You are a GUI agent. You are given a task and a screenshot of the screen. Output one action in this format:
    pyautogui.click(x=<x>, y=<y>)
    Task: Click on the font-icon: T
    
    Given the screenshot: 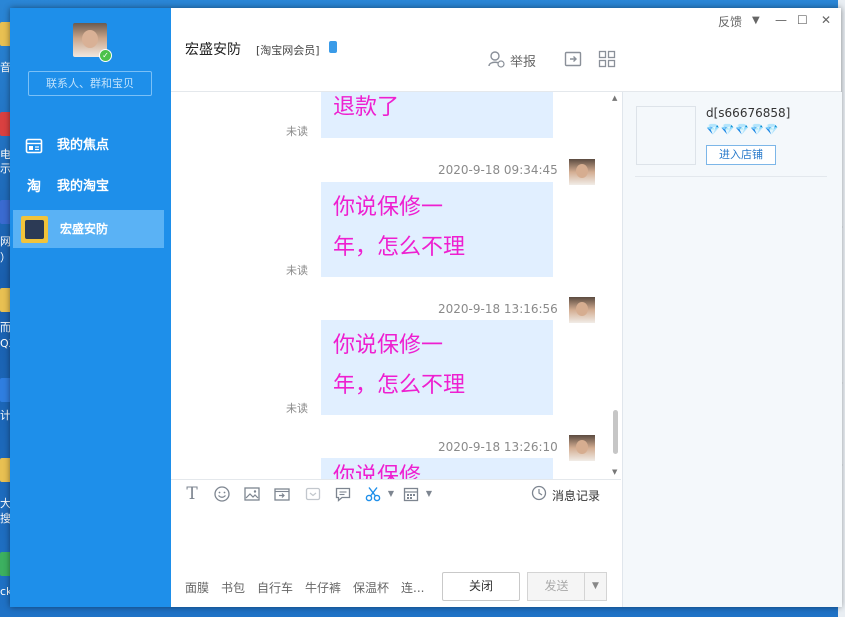 What is the action you would take?
    pyautogui.click(x=192, y=494)
    